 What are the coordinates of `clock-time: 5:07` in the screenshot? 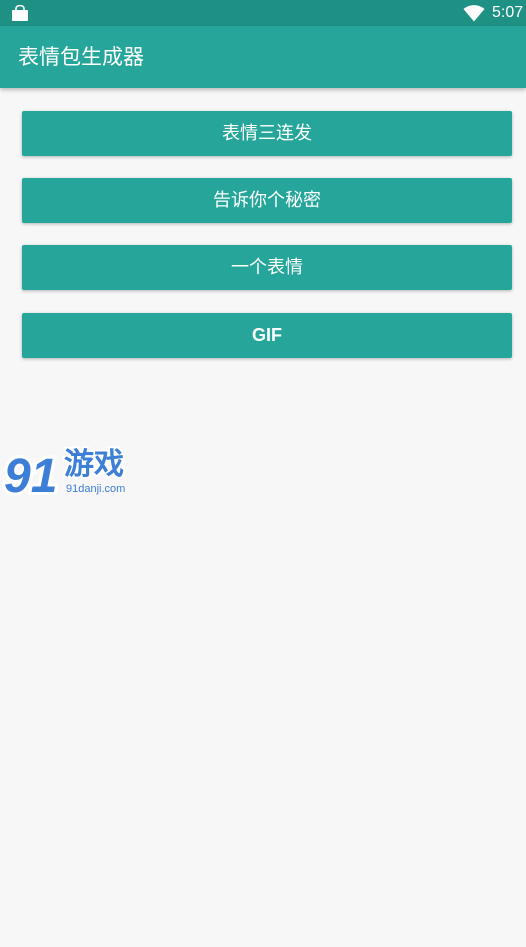 It's located at (508, 12).